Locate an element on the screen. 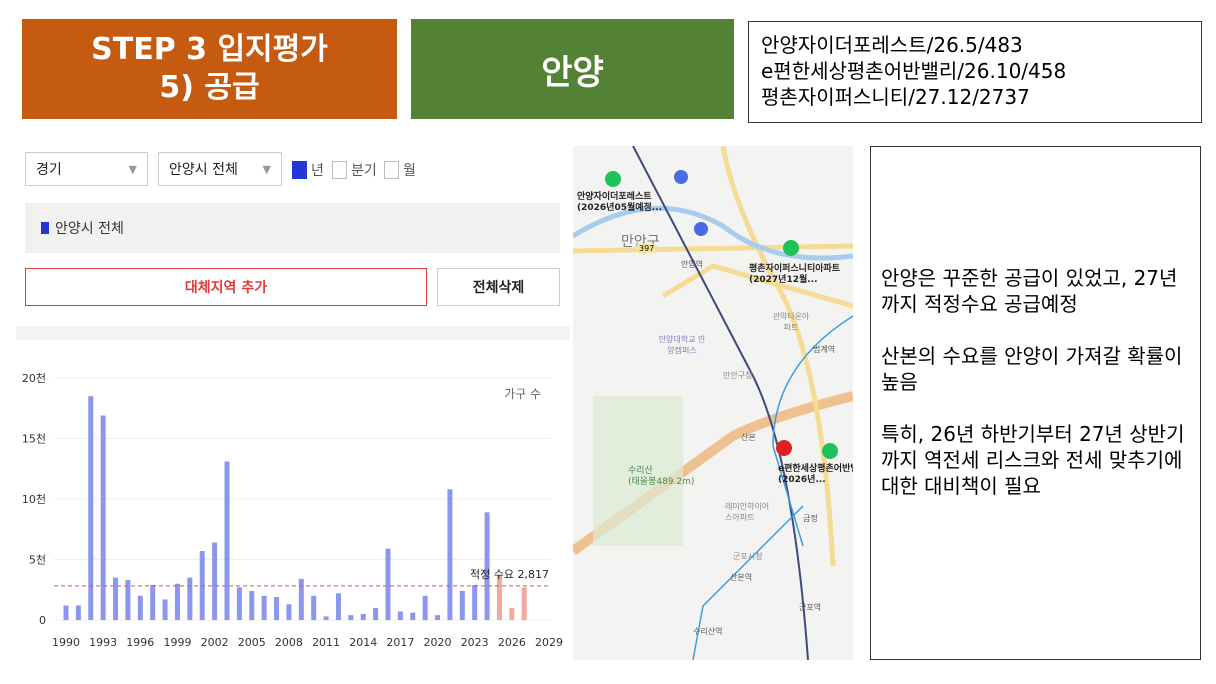 Image resolution: width=1216 pixels, height=684 pixels. x-tick-label: 2017 is located at coordinates (400, 642).